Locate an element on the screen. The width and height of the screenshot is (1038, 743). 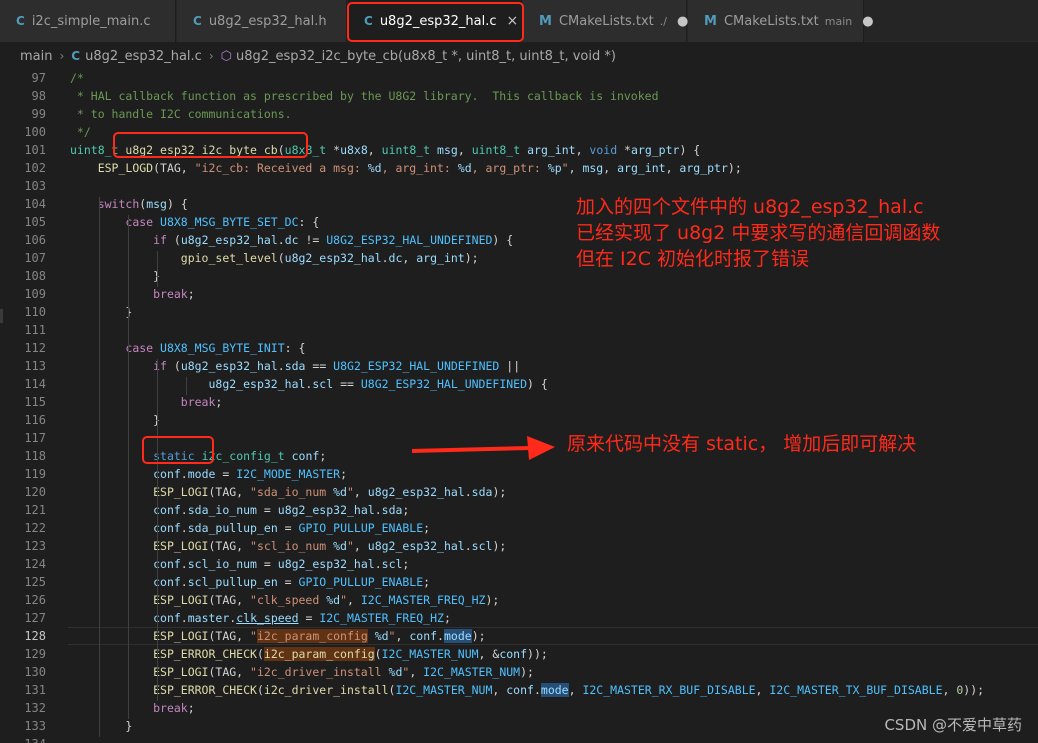
annotation-line: 已经实现了 u8g2 中要求写的通信回调函数 is located at coordinates (758, 233).